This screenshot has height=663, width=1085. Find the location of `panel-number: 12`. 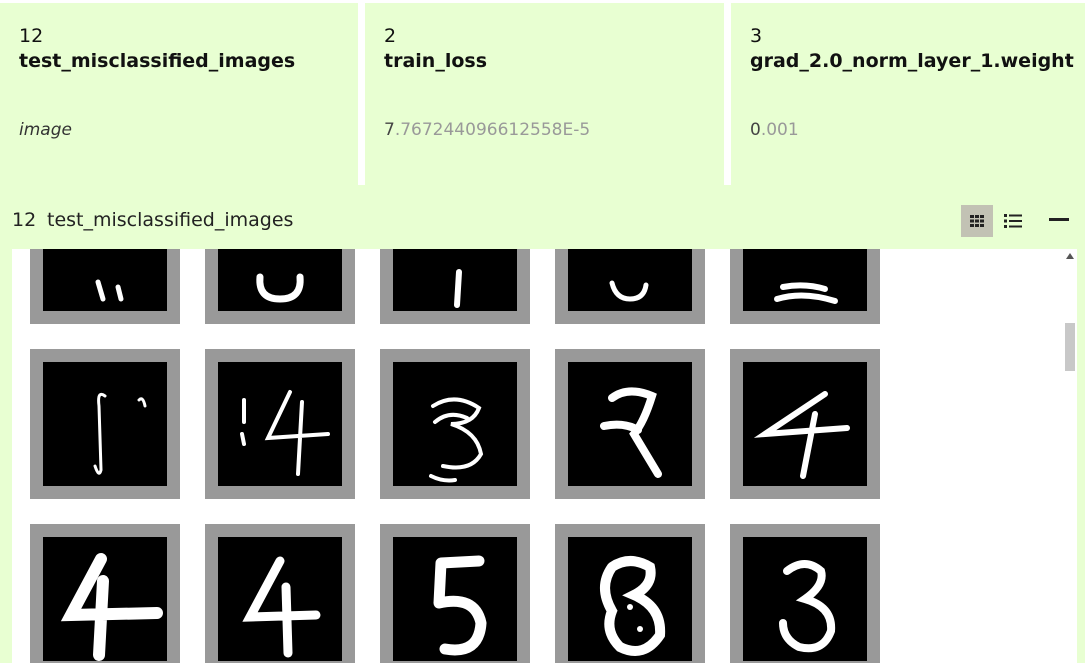

panel-number: 12 is located at coordinates (24, 220).